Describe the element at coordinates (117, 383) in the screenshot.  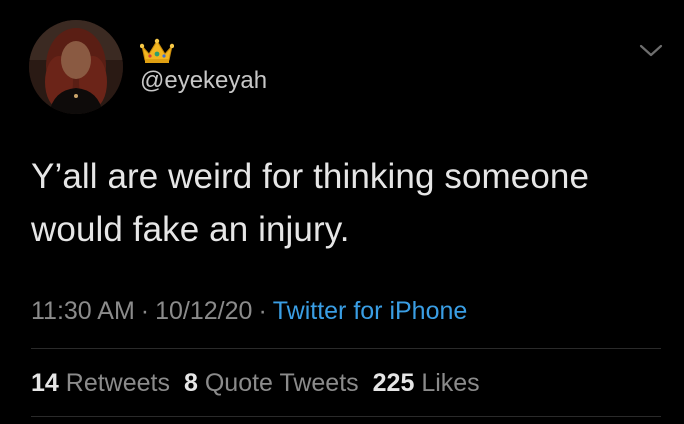
I see `retweets-label: Retweets` at that location.